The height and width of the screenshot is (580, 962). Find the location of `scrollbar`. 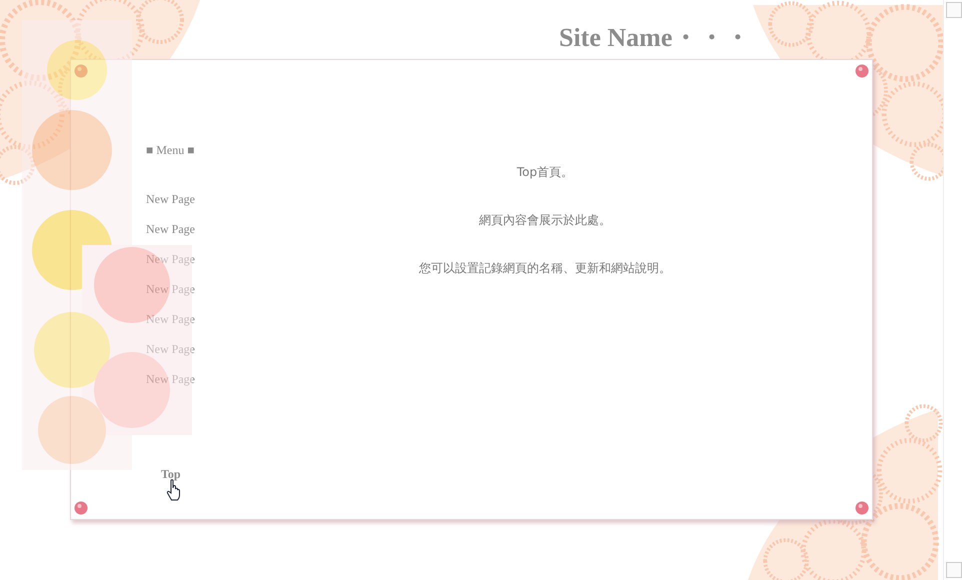

scrollbar is located at coordinates (952, 290).